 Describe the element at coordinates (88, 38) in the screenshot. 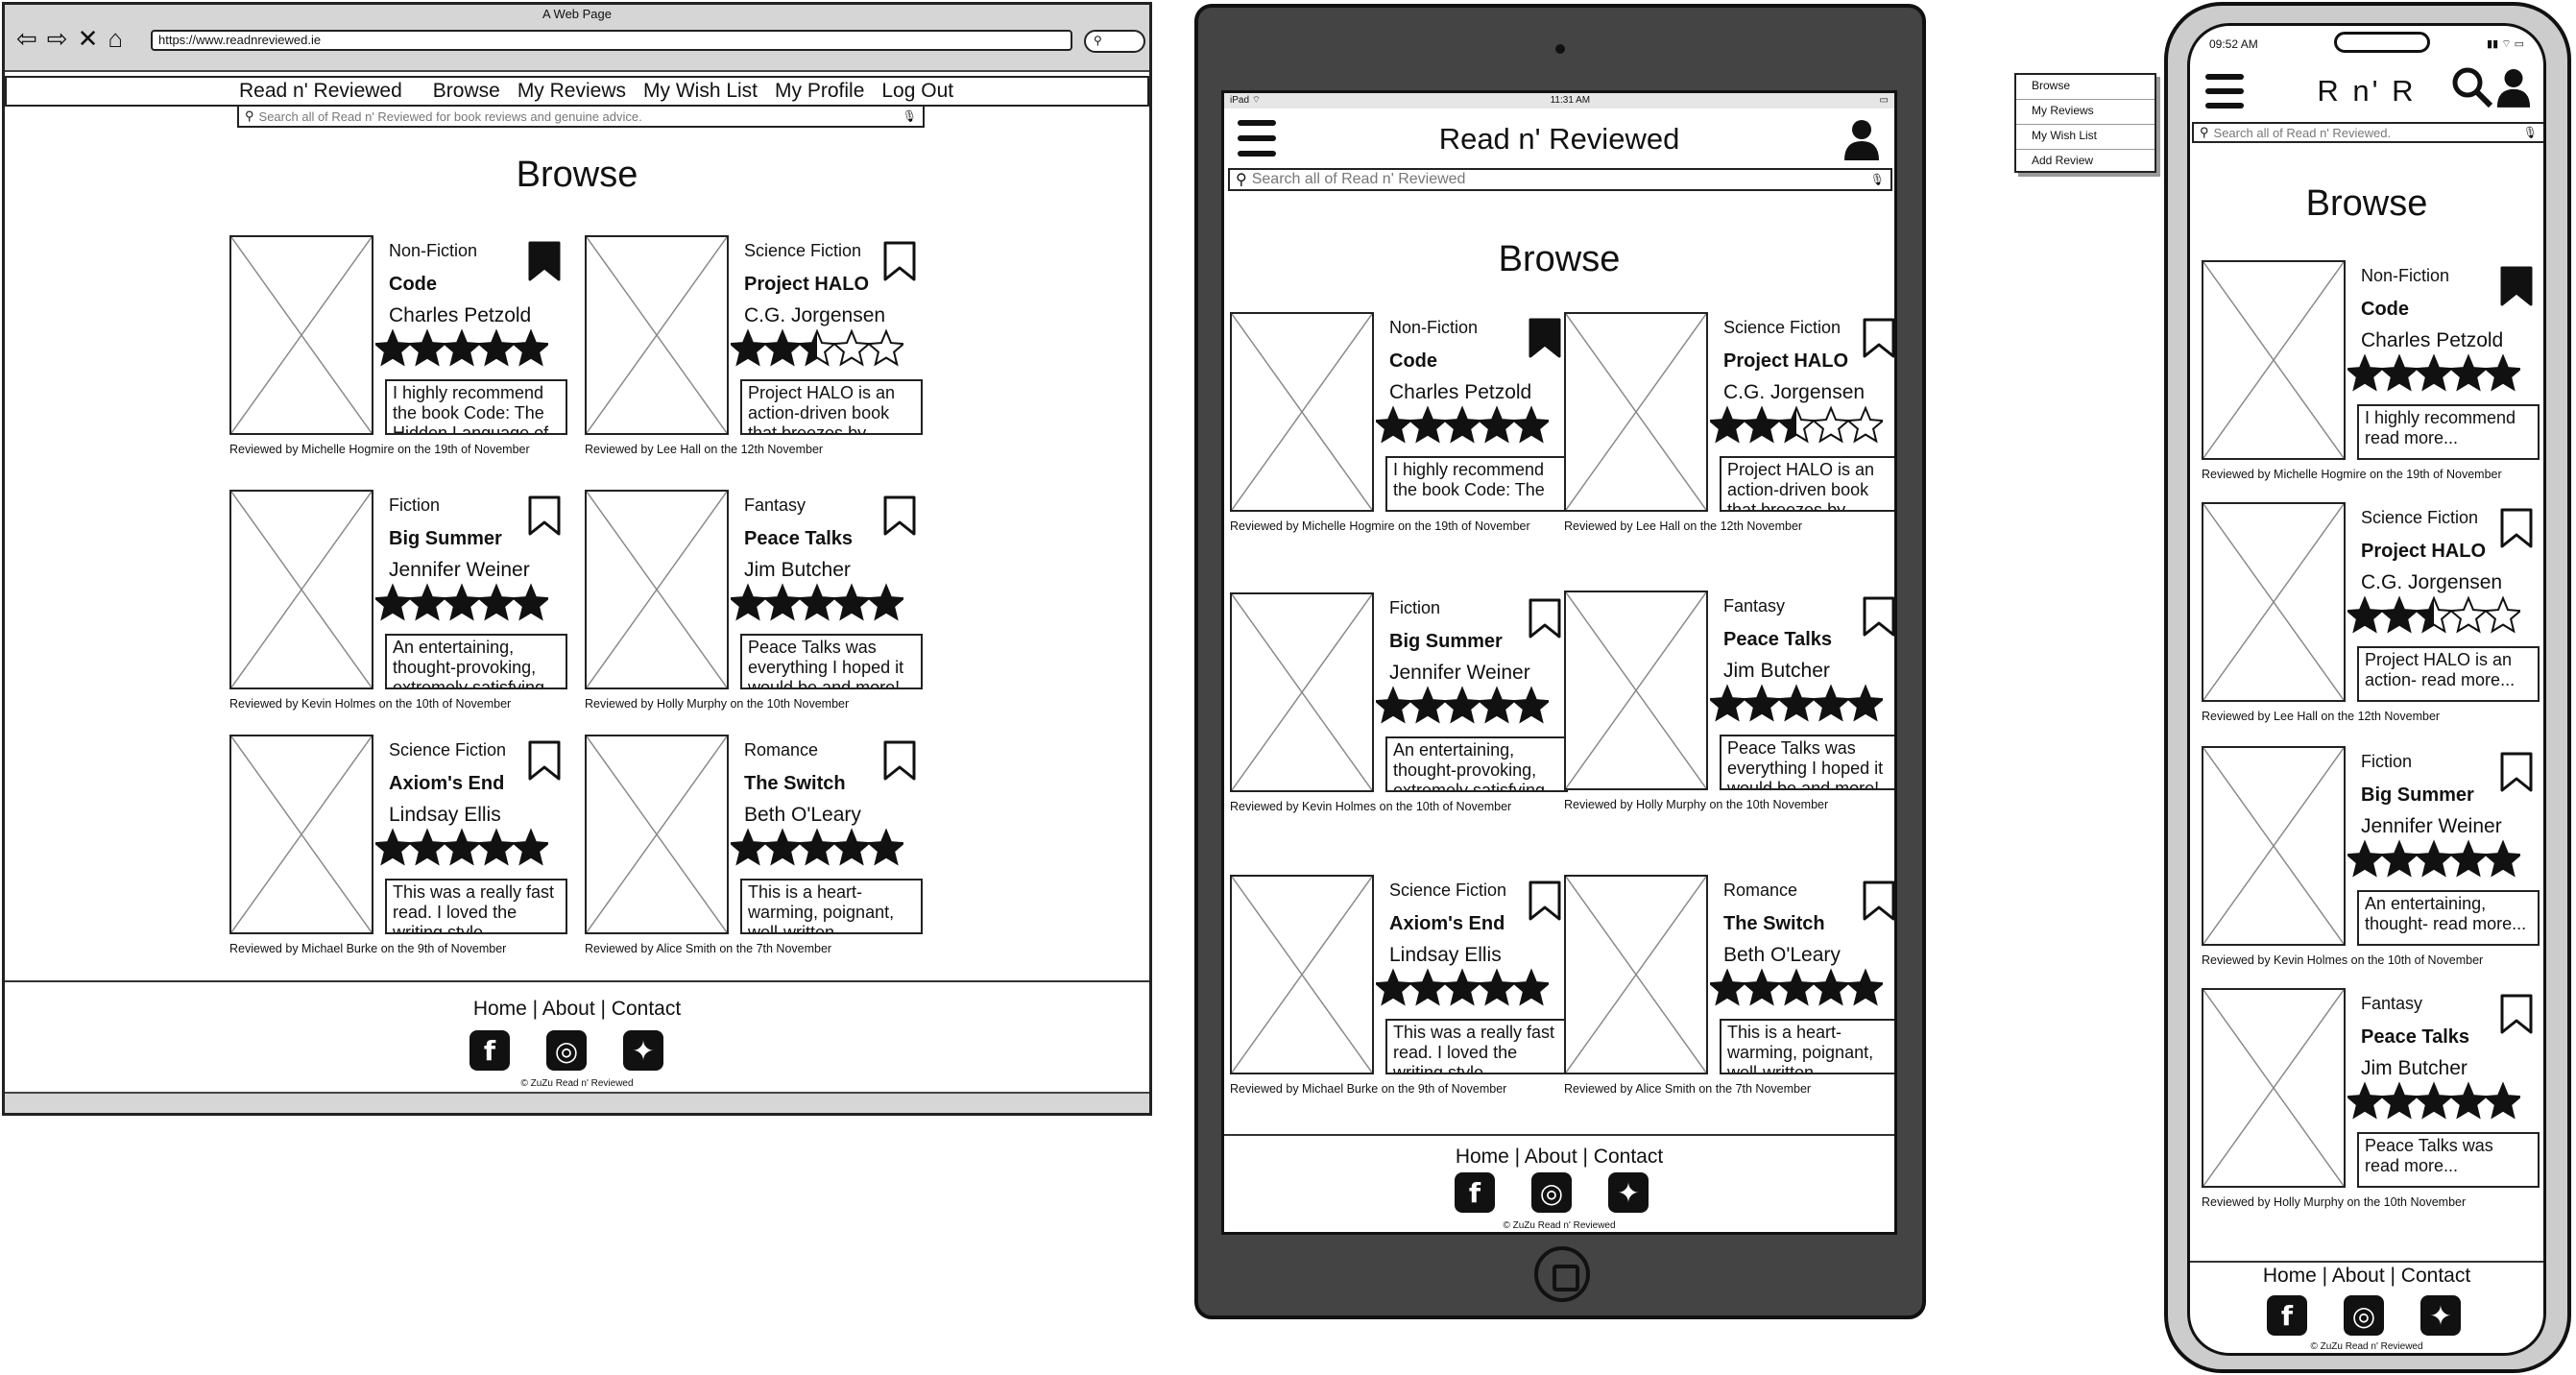

I see `close-icon: ✕` at that location.